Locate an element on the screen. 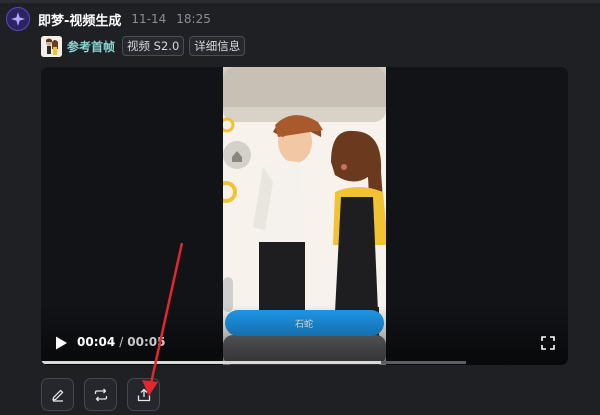  reference-frame-label: 参考首帧 is located at coordinates (91, 46).